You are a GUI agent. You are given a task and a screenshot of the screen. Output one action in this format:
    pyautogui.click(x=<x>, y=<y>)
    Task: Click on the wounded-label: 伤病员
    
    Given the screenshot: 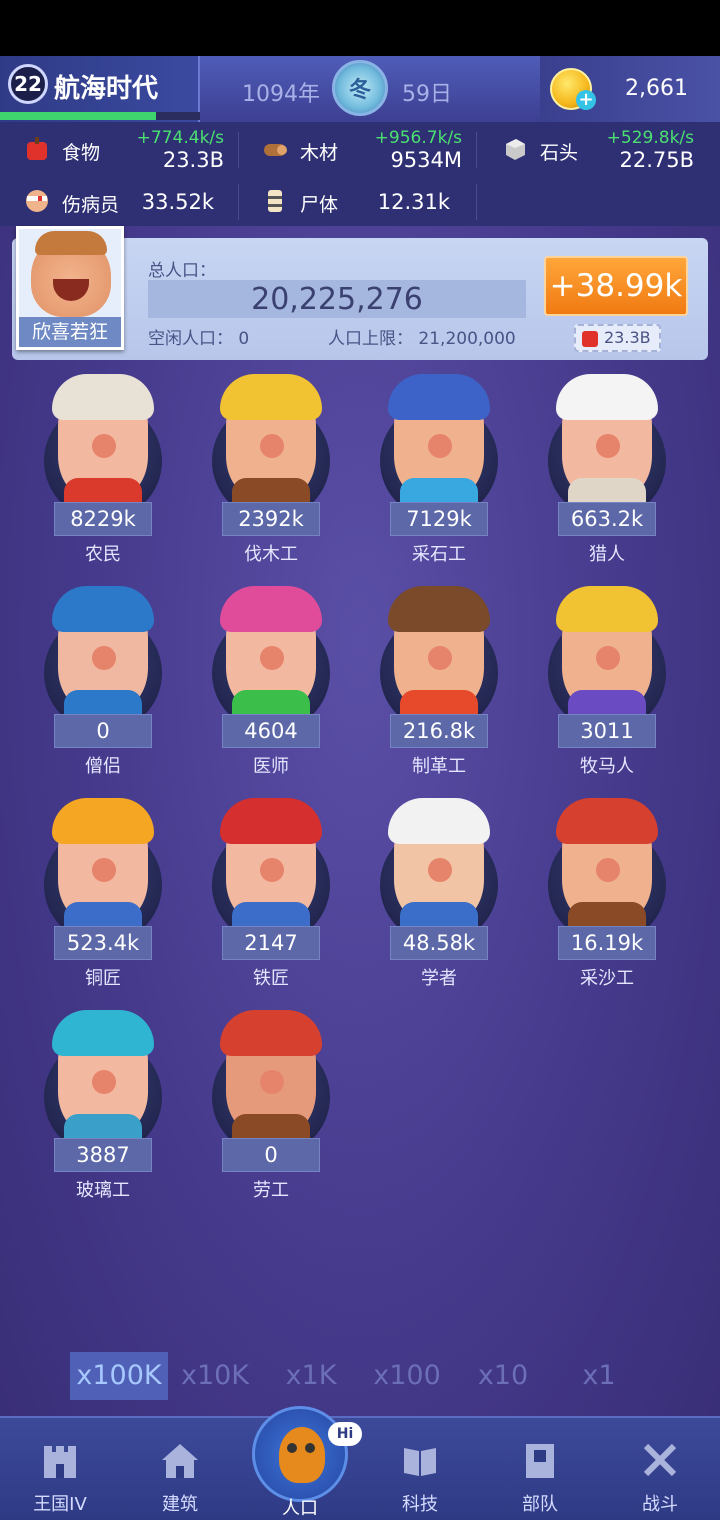 What is the action you would take?
    pyautogui.click(x=91, y=205)
    